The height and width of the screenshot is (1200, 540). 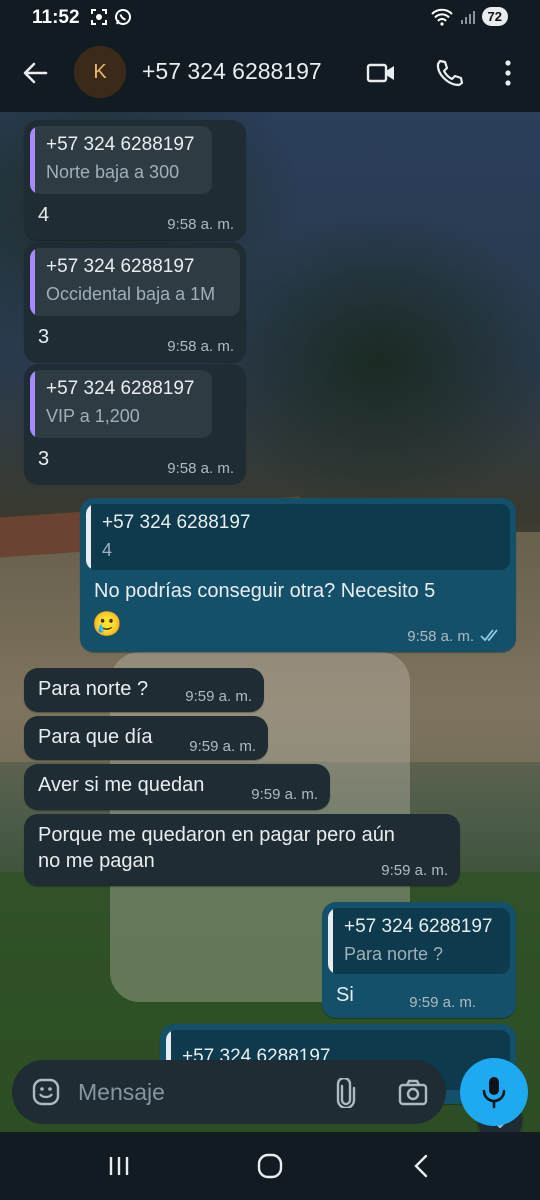 What do you see at coordinates (441, 17) in the screenshot?
I see `wifi-icon` at bounding box center [441, 17].